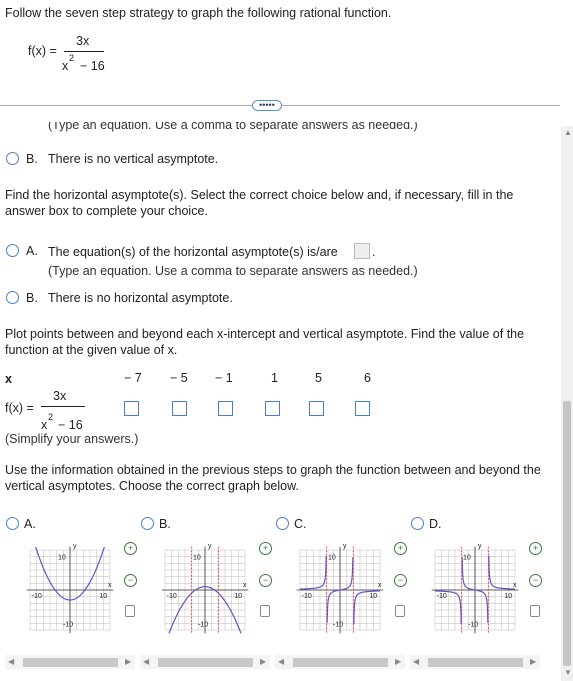  I want to click on function-lhs: f(x) =, so click(42, 51).